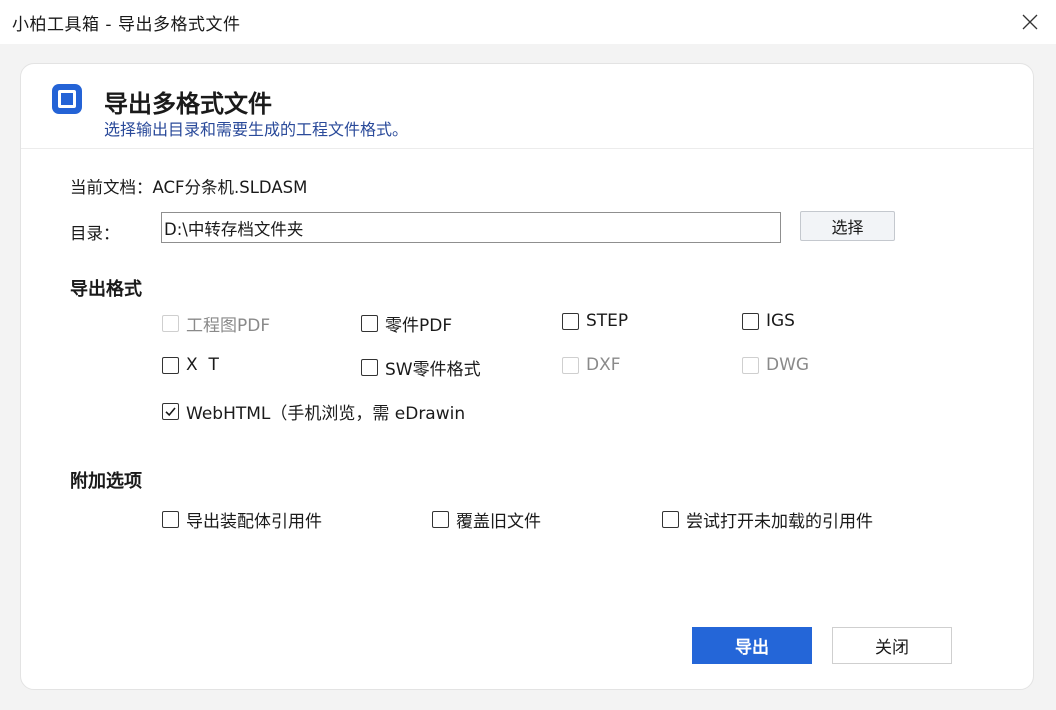 The image size is (1056, 710). What do you see at coordinates (126, 25) in the screenshot?
I see `window-title: 小柏工具箱 - 导出多格式文件` at bounding box center [126, 25].